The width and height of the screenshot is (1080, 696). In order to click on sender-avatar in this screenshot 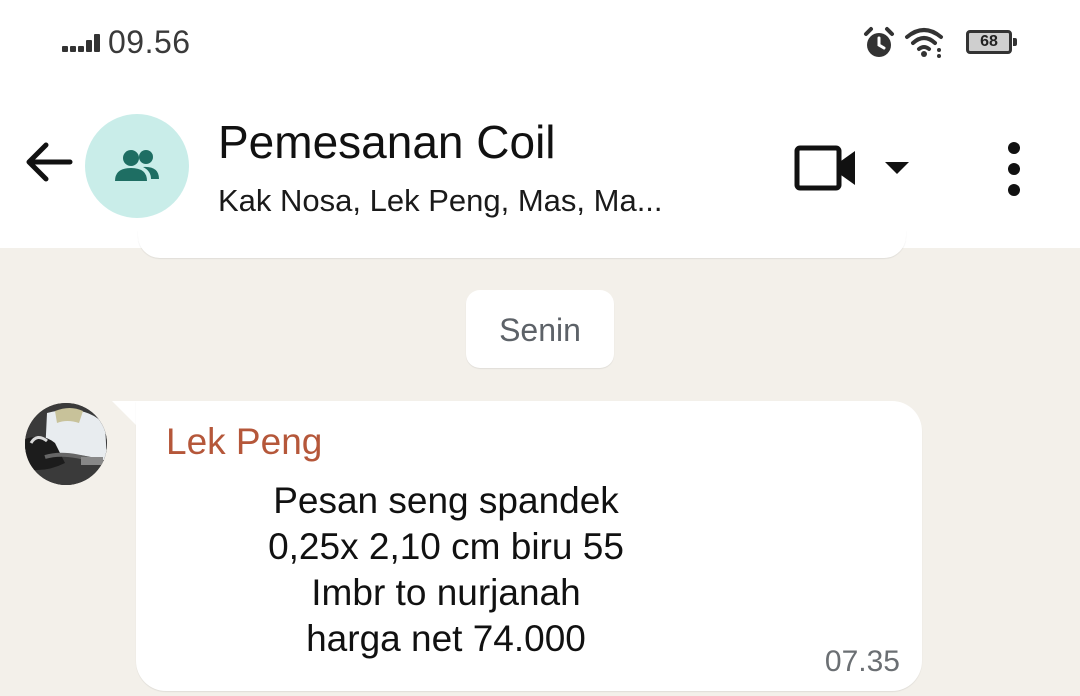, I will do `click(66, 444)`.